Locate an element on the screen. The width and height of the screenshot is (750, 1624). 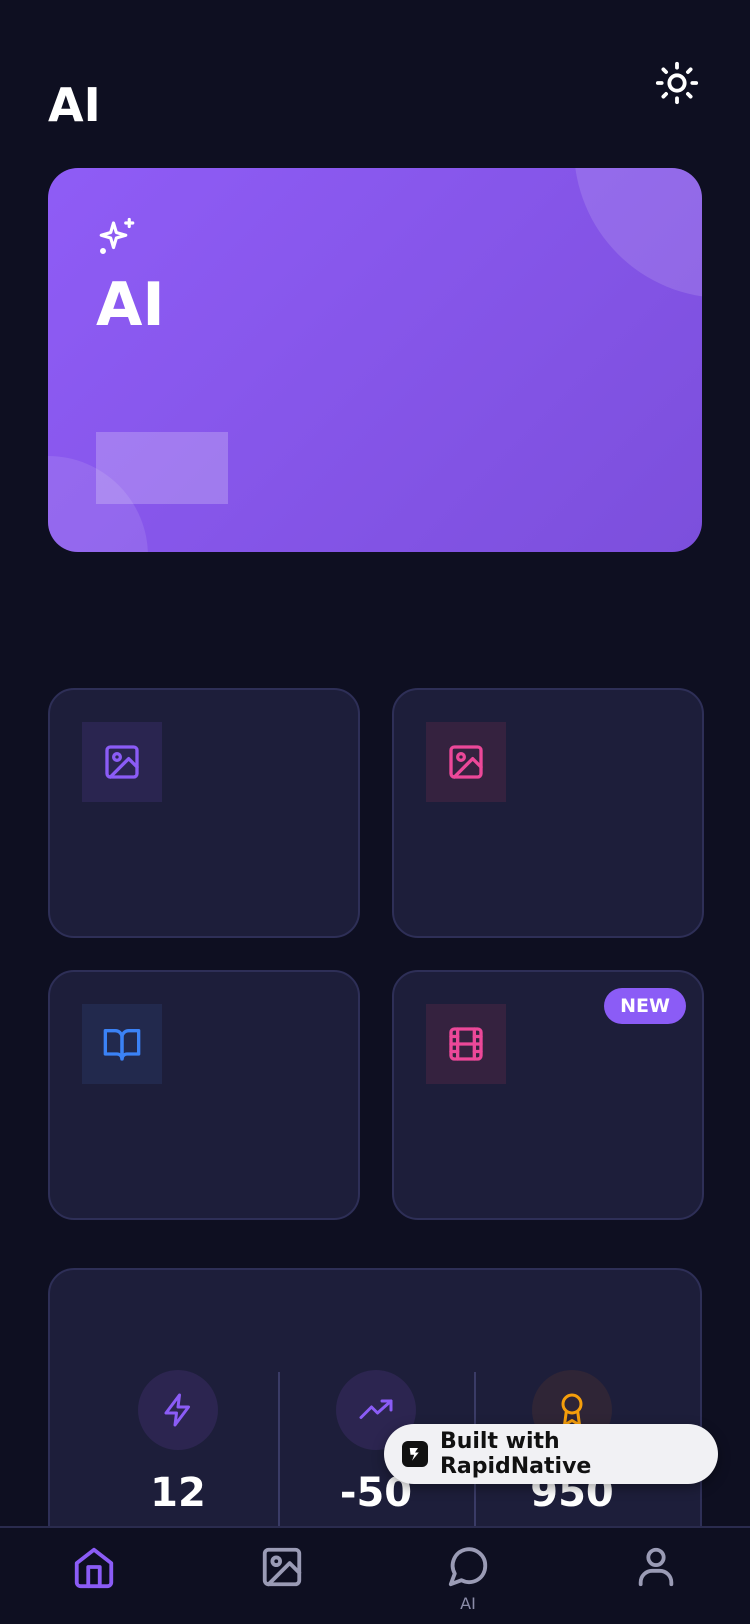
bottom-tab-bar: AI is located at coordinates (375, 1575).